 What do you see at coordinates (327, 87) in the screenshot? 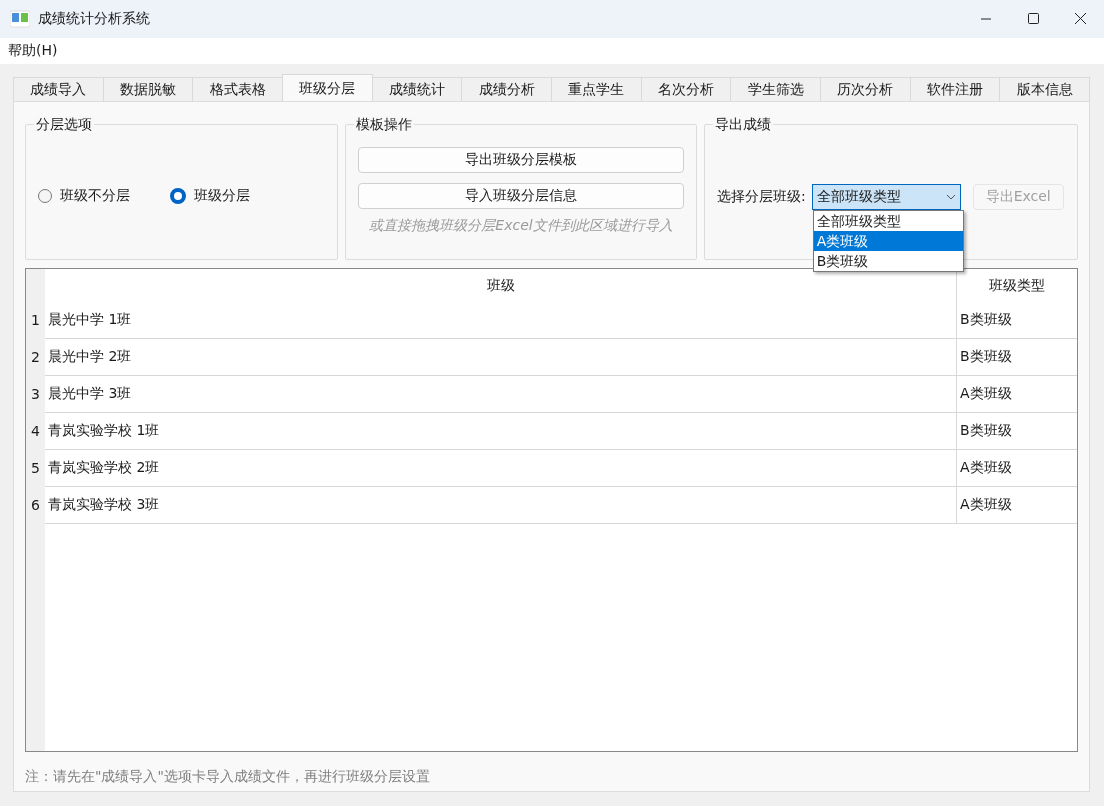
I see `tab: 班级分层` at bounding box center [327, 87].